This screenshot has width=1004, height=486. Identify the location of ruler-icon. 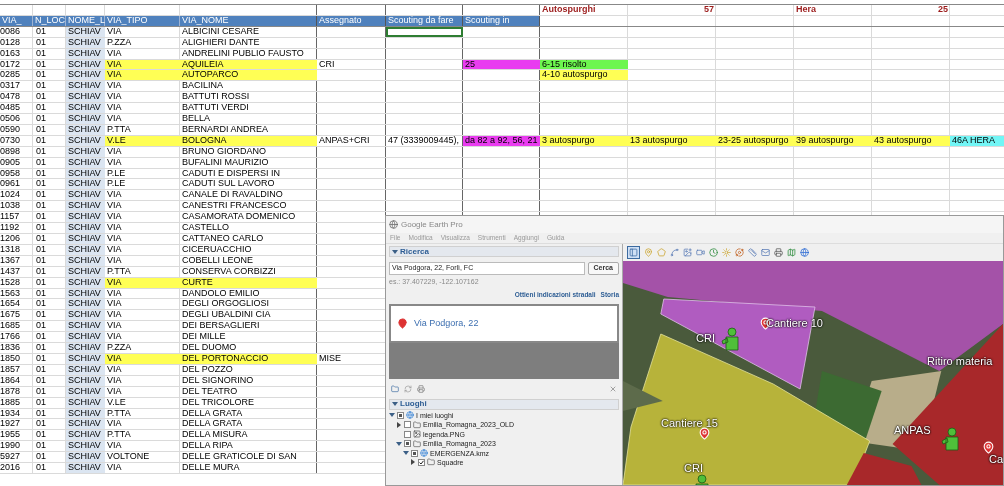
(752, 252).